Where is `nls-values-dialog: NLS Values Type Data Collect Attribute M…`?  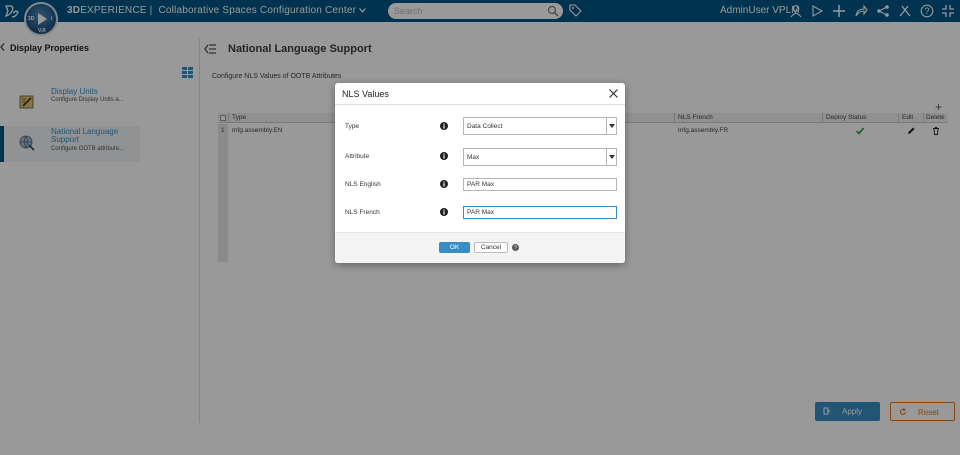 nls-values-dialog: NLS Values Type Data Collect Attribute M… is located at coordinates (480, 173).